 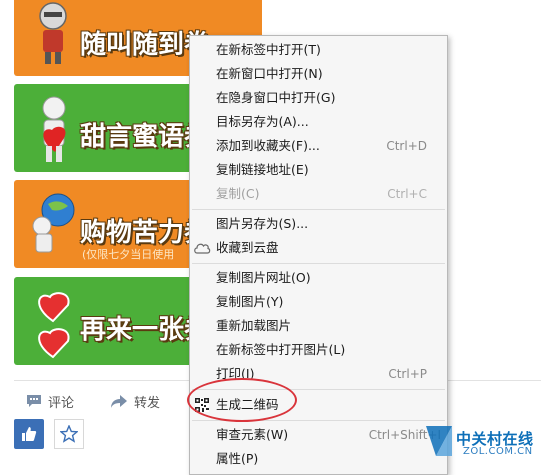 I want to click on comment-button: 评论, so click(x=50, y=401).